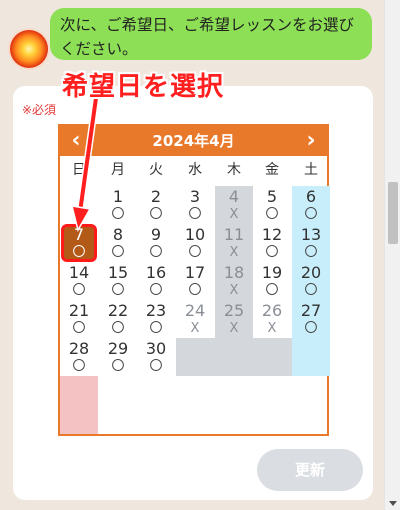 The width and height of the screenshot is (400, 510). Describe the element at coordinates (393, 503) in the screenshot. I see `scroll-down-arrow-icon` at that location.